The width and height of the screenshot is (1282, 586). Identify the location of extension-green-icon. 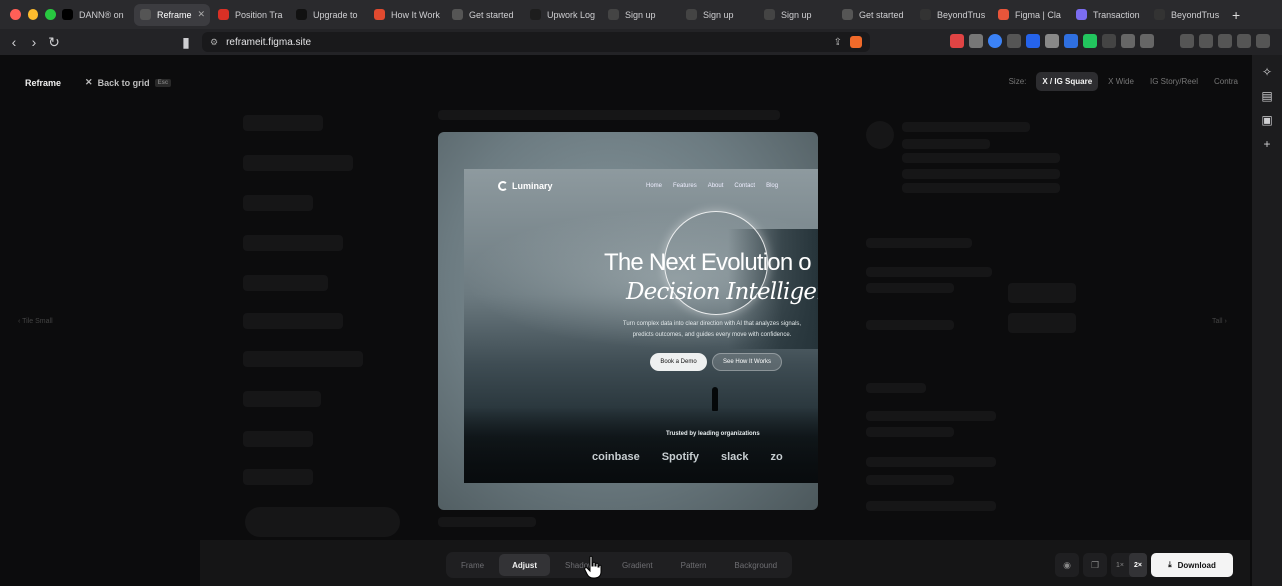
(1109, 41).